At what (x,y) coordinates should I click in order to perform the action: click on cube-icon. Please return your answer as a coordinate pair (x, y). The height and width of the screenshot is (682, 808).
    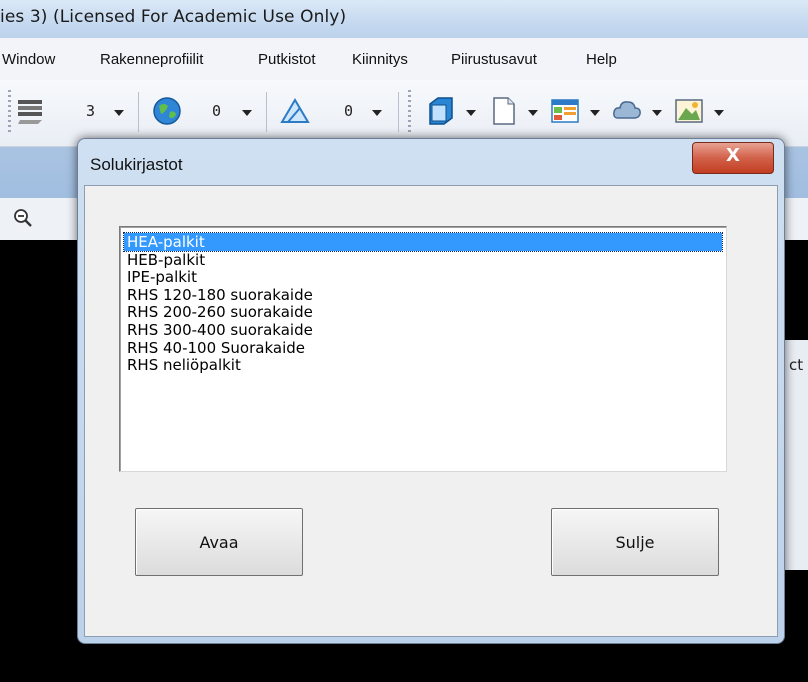
    Looking at the image, I should click on (441, 111).